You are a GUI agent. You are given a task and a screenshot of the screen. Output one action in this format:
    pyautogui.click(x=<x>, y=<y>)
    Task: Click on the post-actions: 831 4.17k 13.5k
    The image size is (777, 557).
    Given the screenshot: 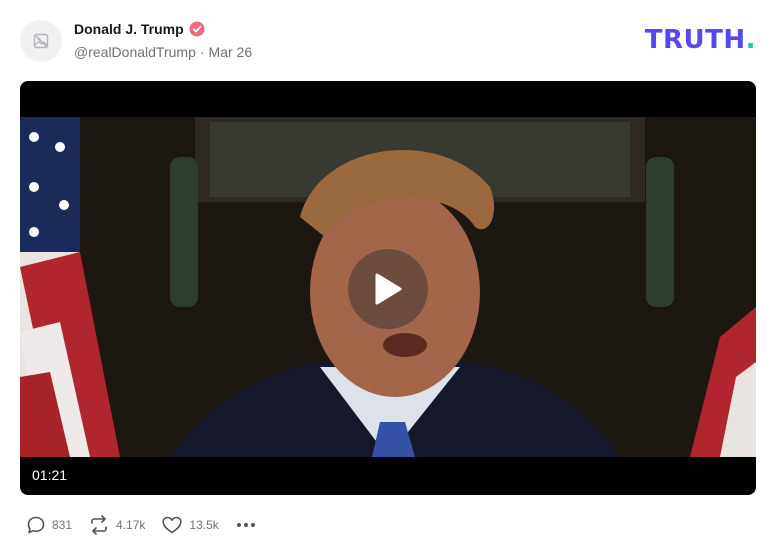 What is the action you would take?
    pyautogui.click(x=141, y=525)
    